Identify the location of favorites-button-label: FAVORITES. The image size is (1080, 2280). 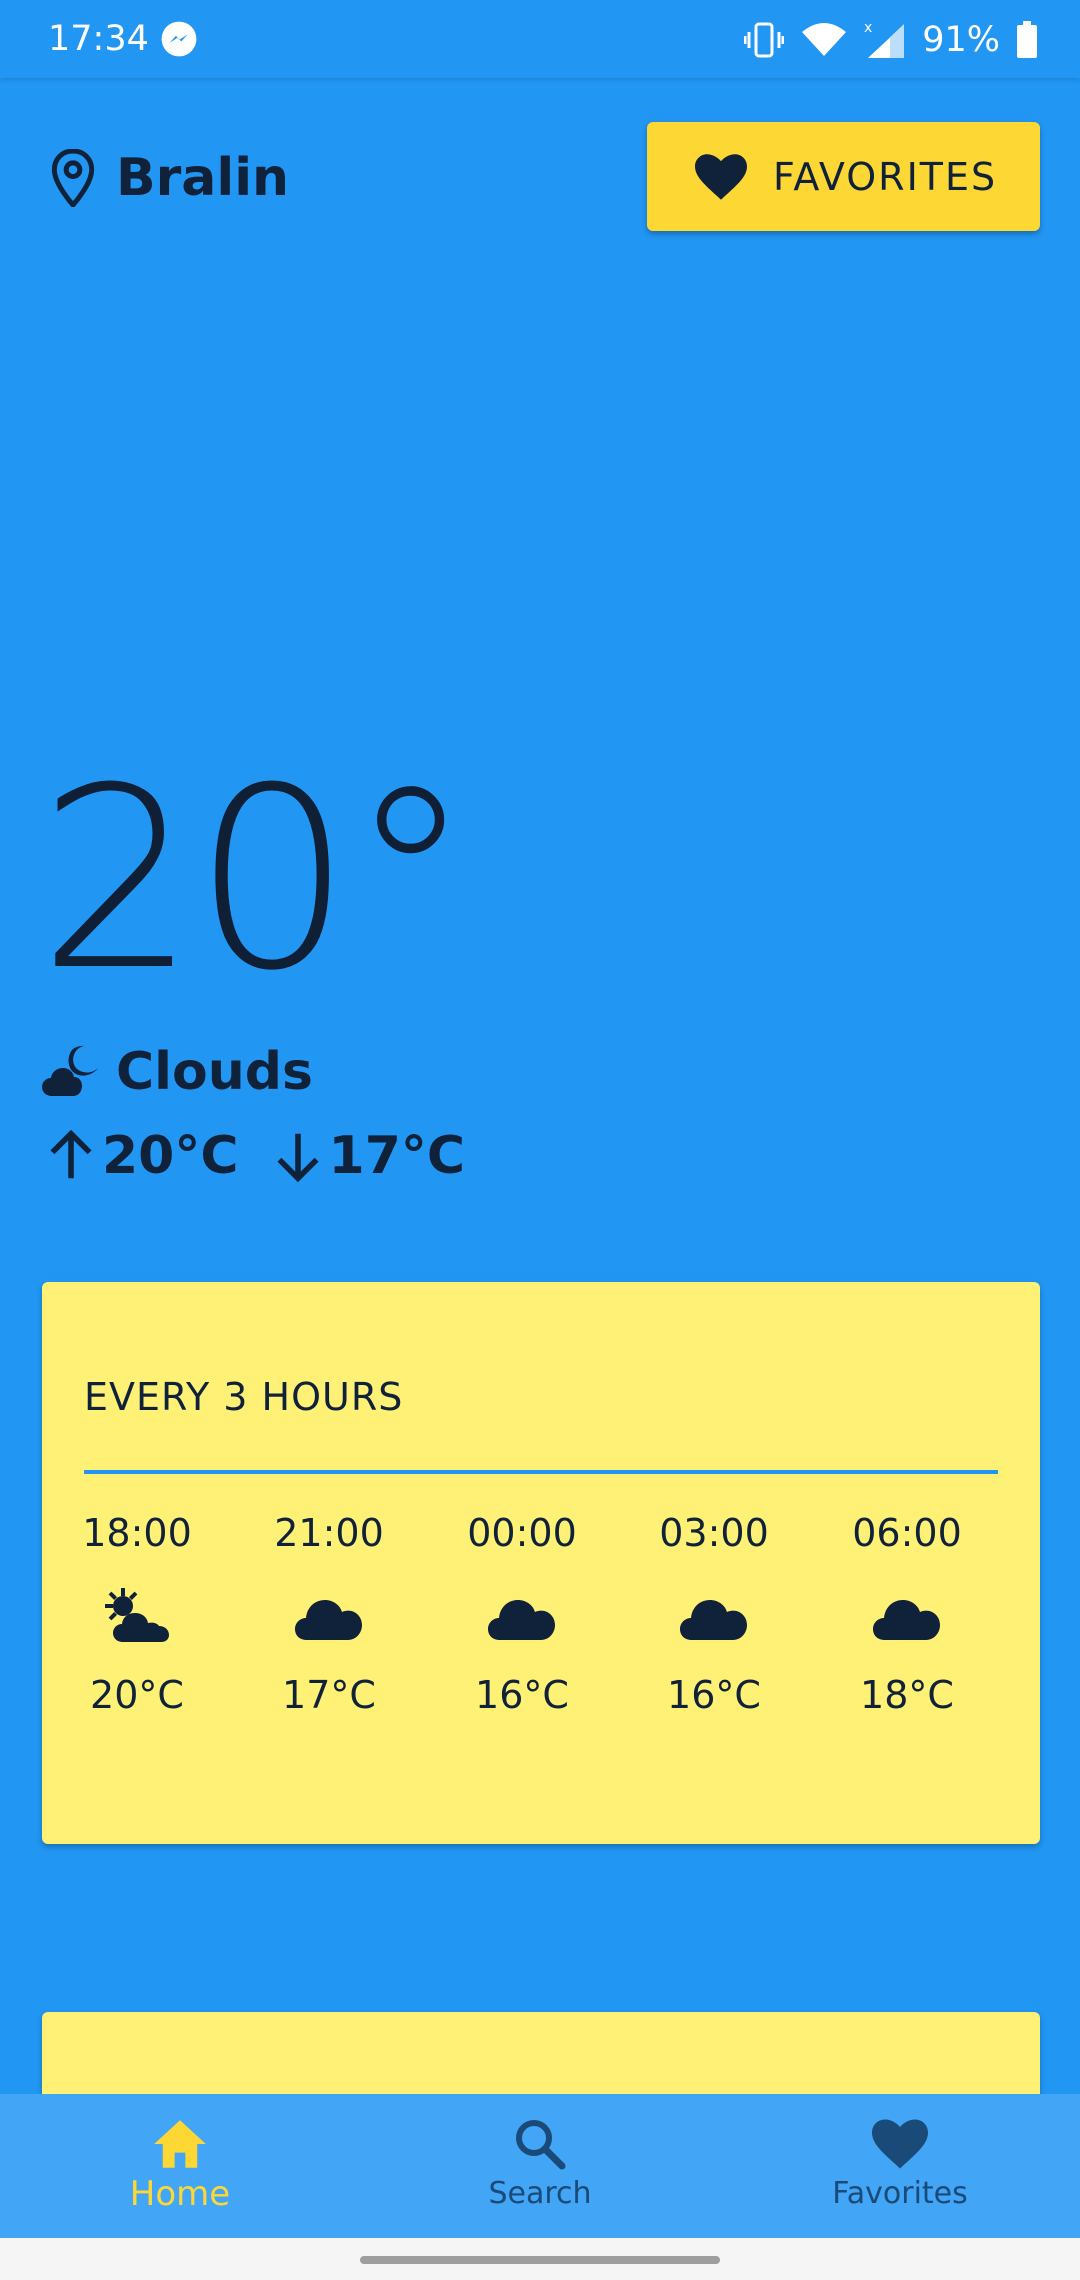
(885, 176).